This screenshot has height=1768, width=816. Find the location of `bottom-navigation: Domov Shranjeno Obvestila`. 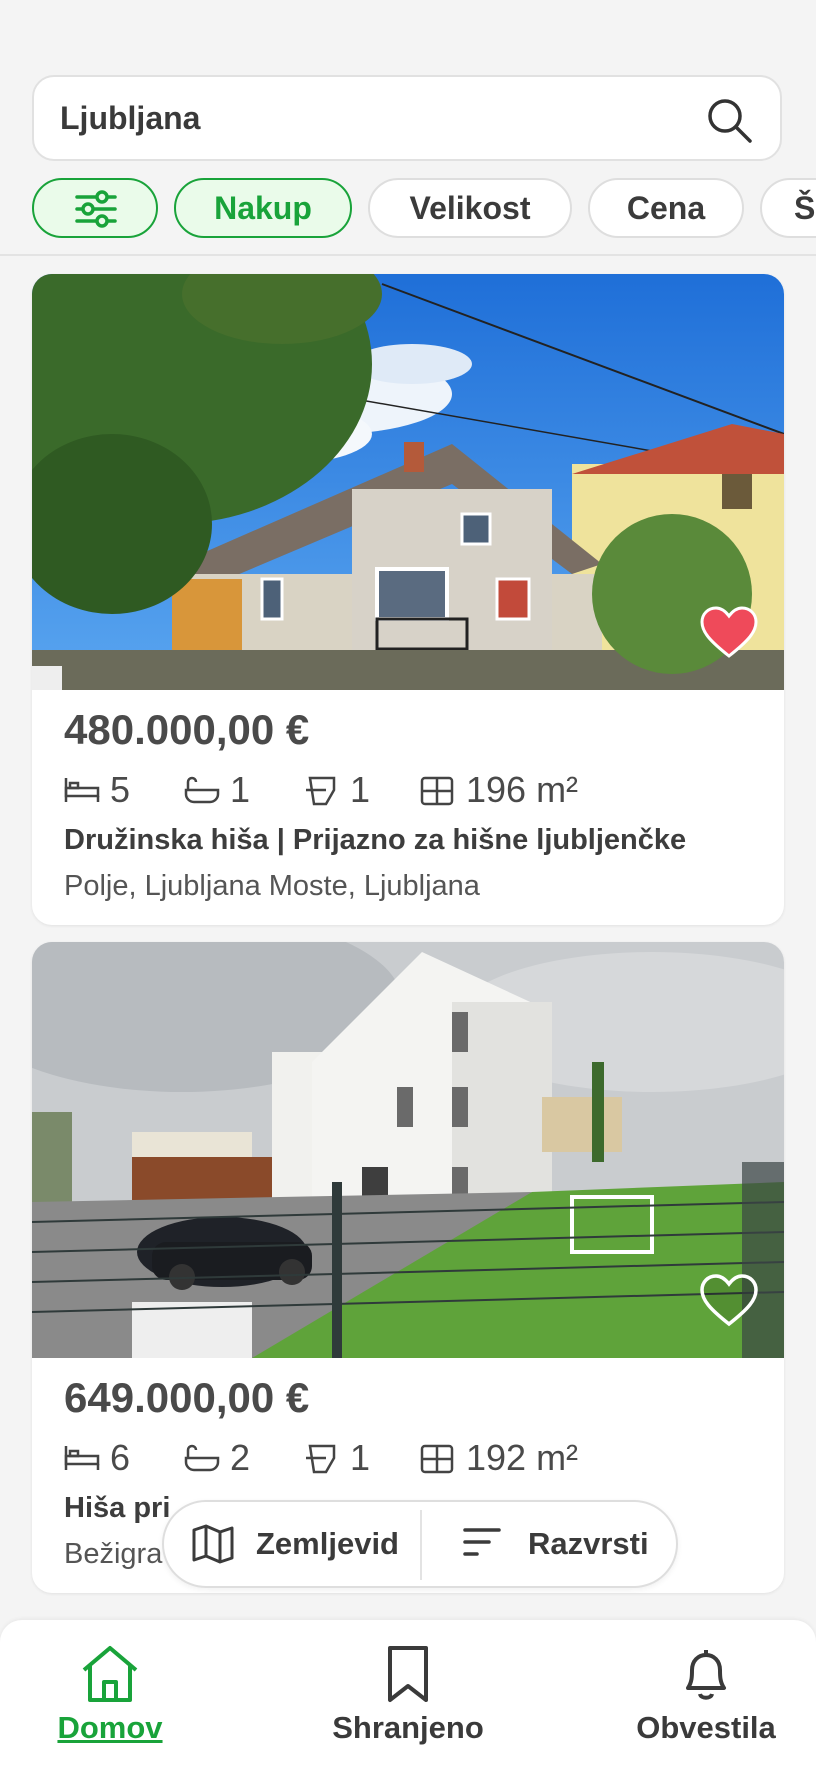

bottom-navigation: Domov Shranjeno Obvestila is located at coordinates (408, 1694).